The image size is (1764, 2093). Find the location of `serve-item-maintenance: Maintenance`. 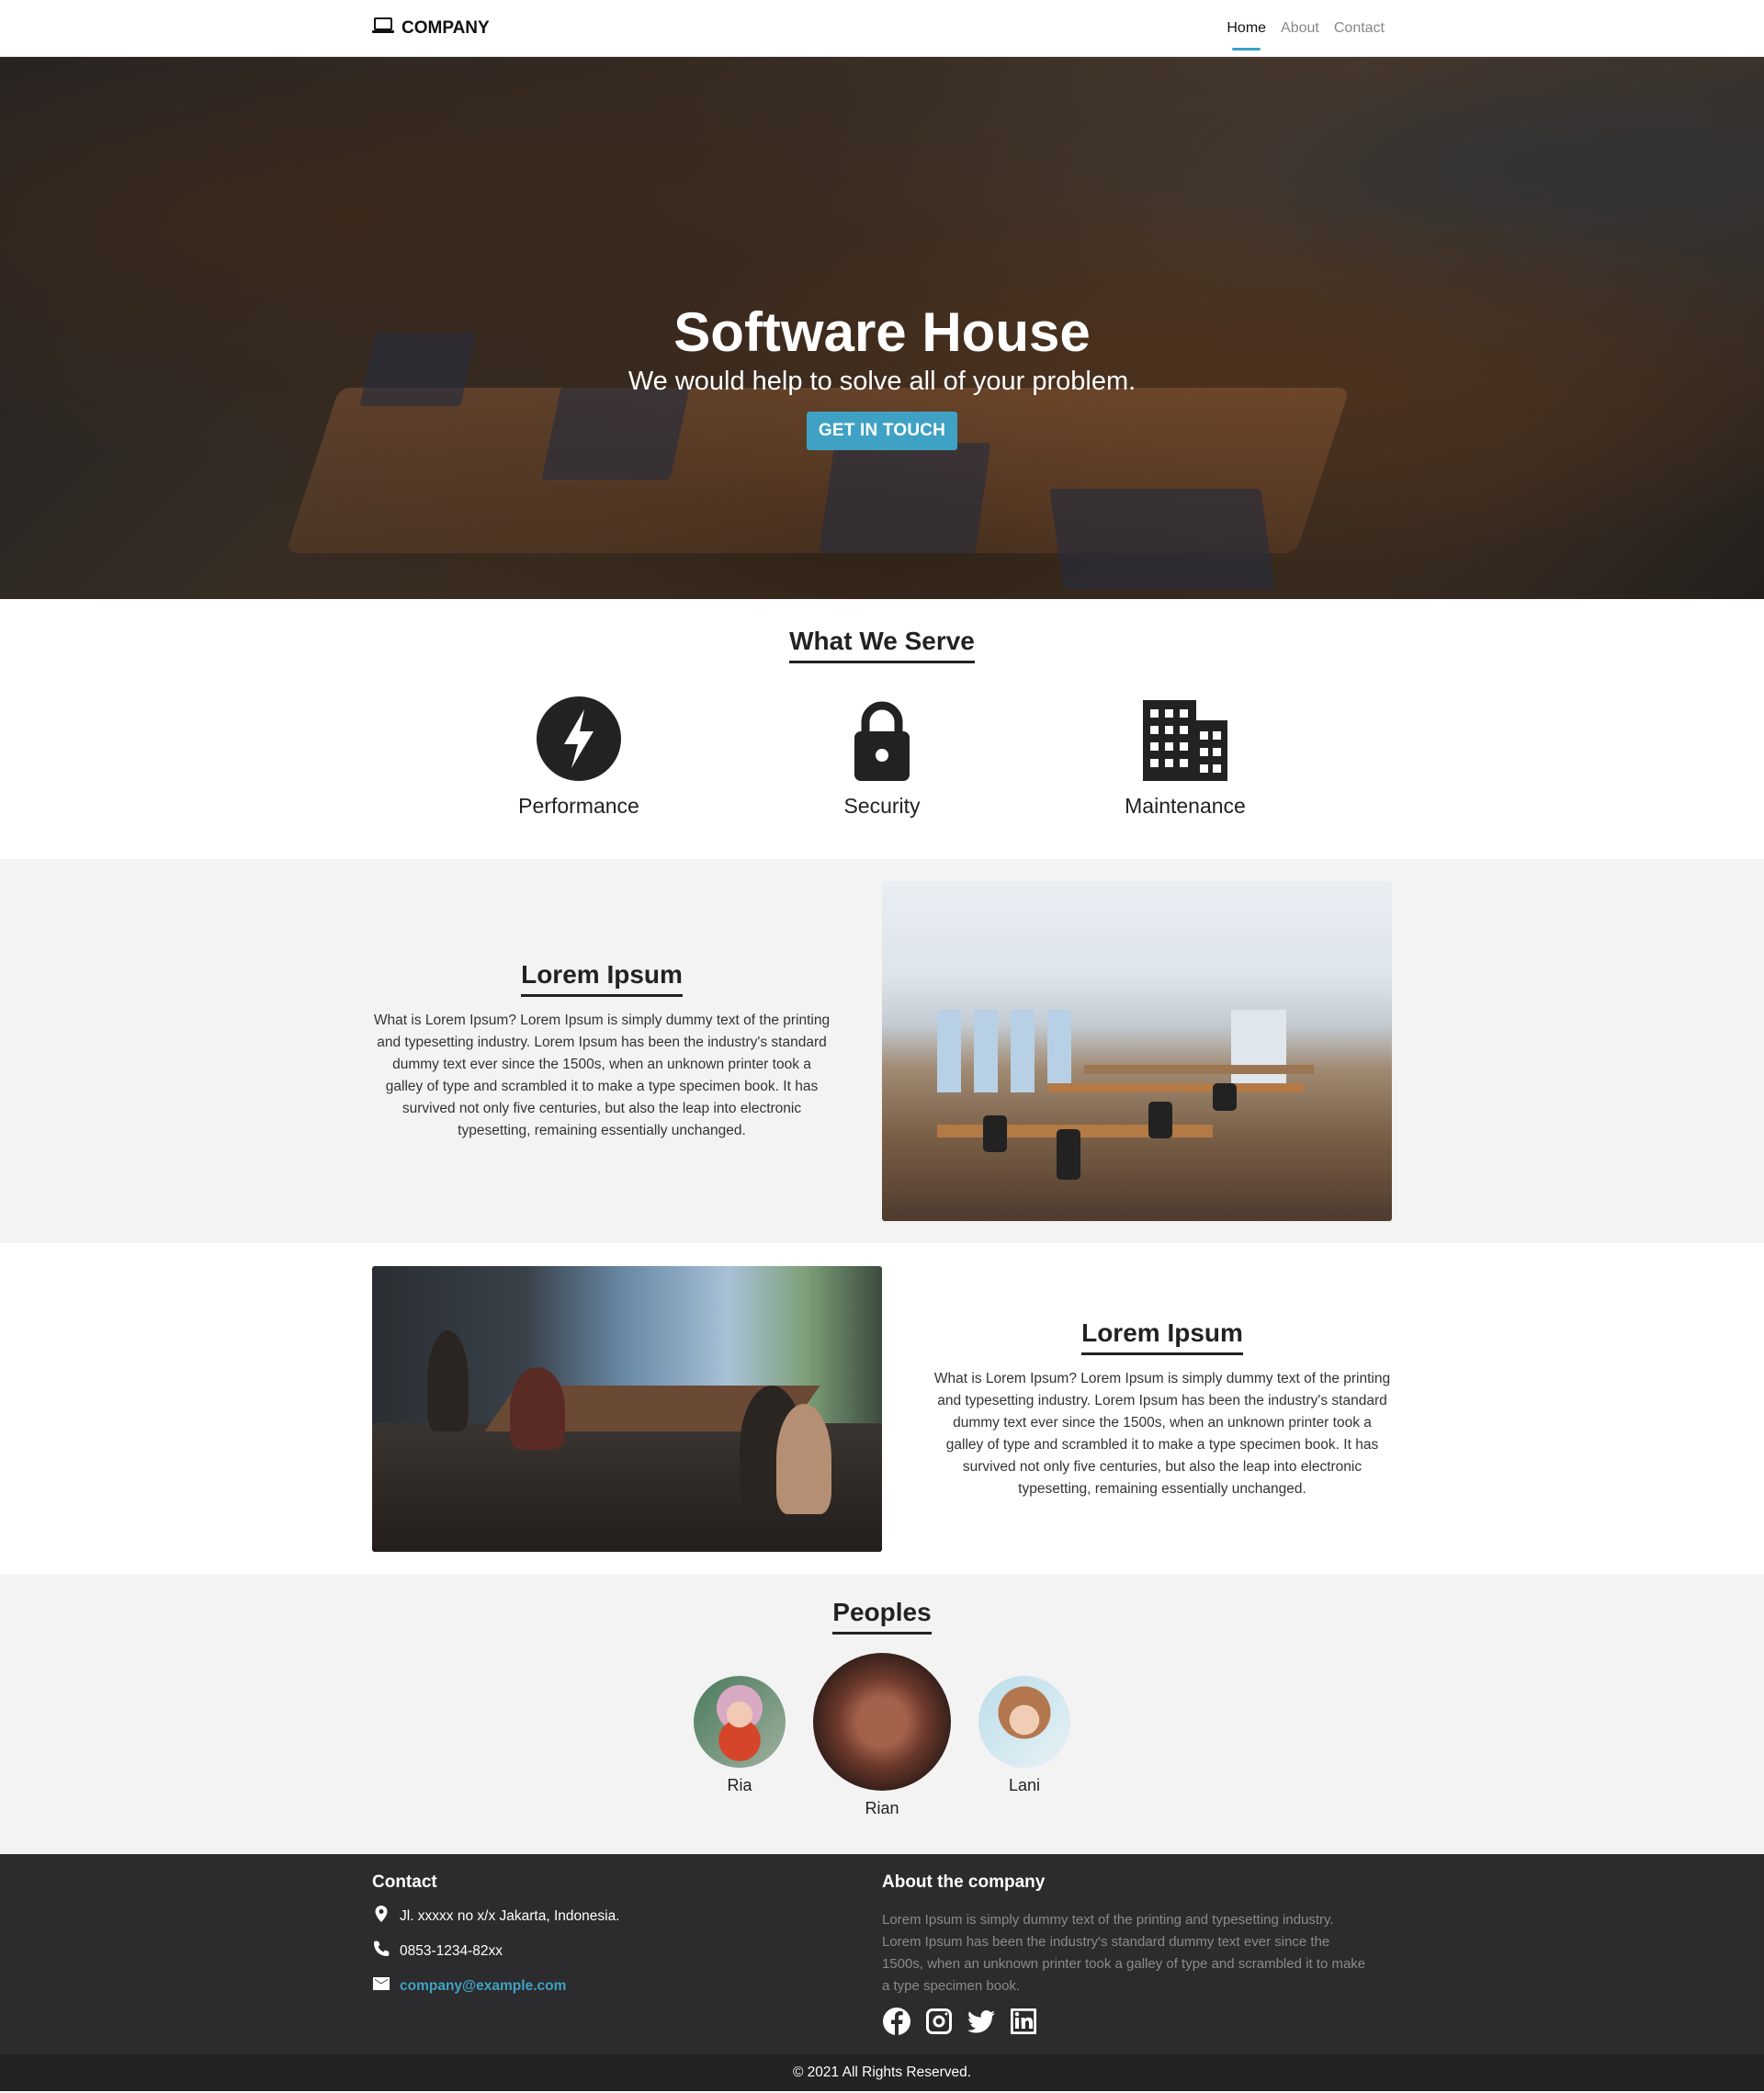

serve-item-maintenance: Maintenance is located at coordinates (1185, 758).